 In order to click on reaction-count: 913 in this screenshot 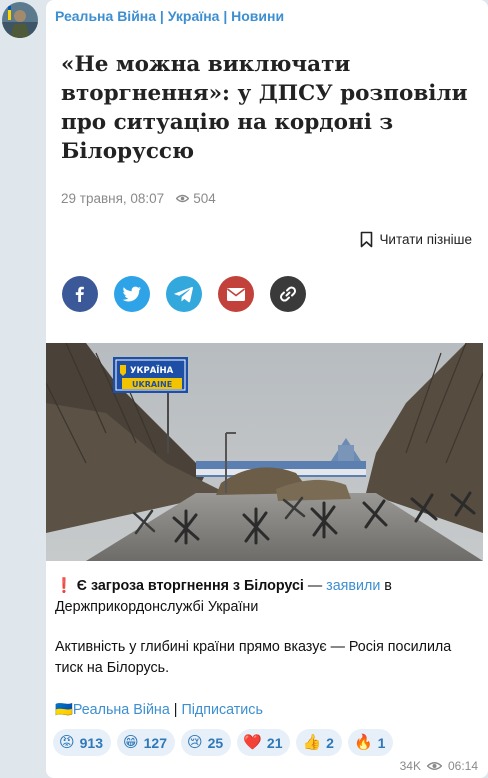, I will do `click(91, 742)`.